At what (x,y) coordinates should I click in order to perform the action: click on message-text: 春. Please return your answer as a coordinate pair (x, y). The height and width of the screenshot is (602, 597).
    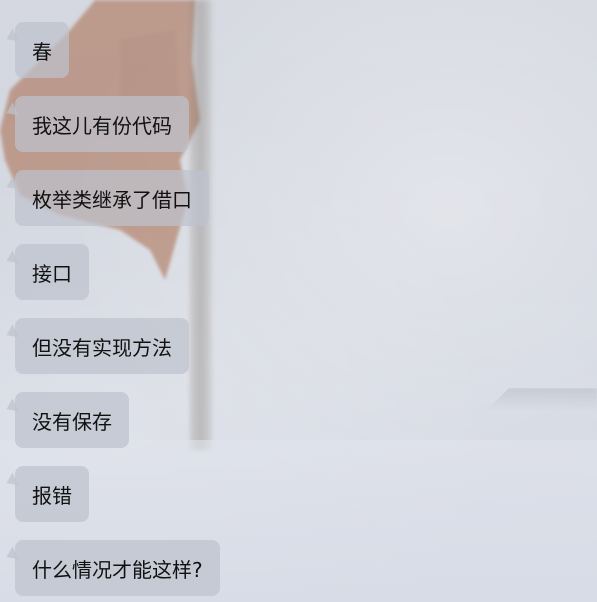
    Looking at the image, I should click on (42, 51).